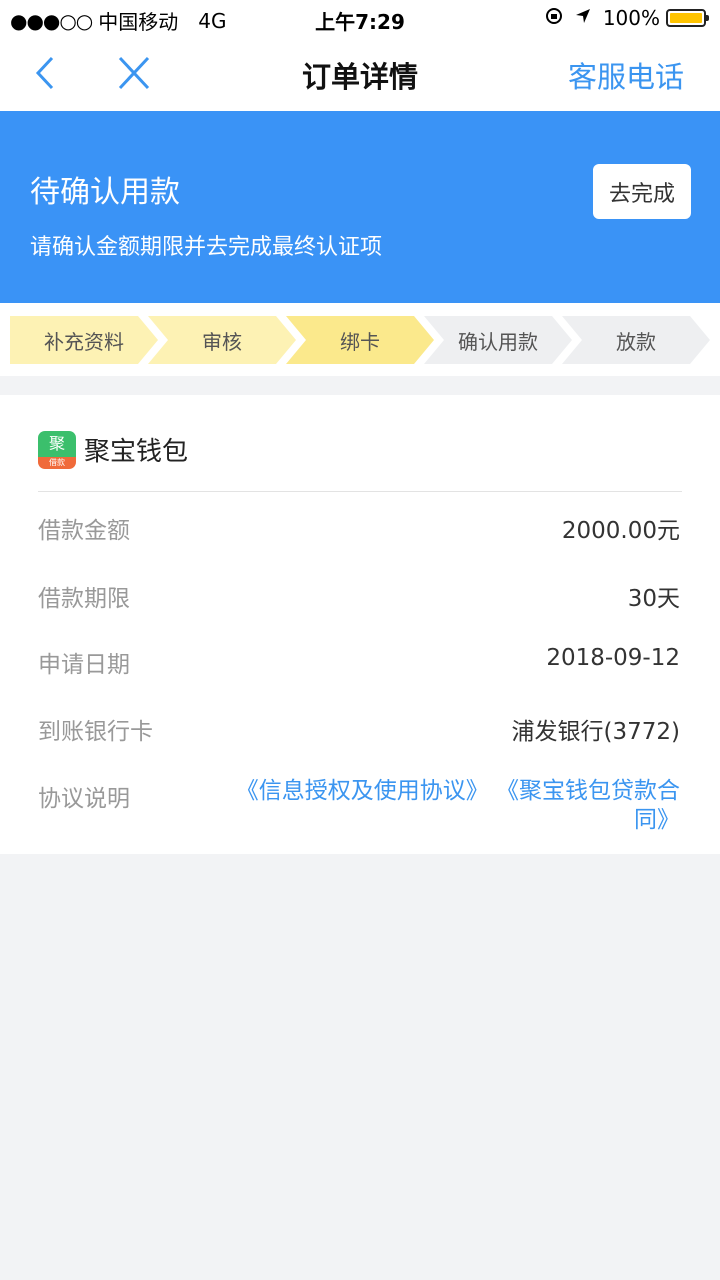 The height and width of the screenshot is (1280, 720). I want to click on brand-name: 聚宝钱包, so click(136, 452).